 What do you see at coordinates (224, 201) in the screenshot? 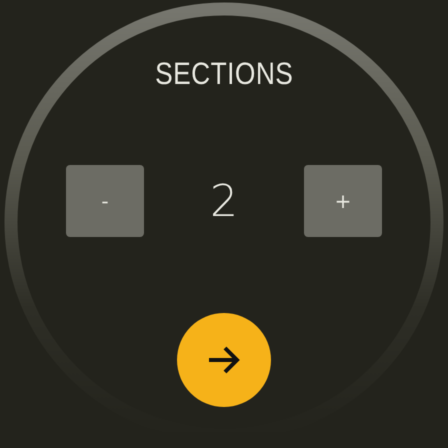
I see `section-count: 2` at bounding box center [224, 201].